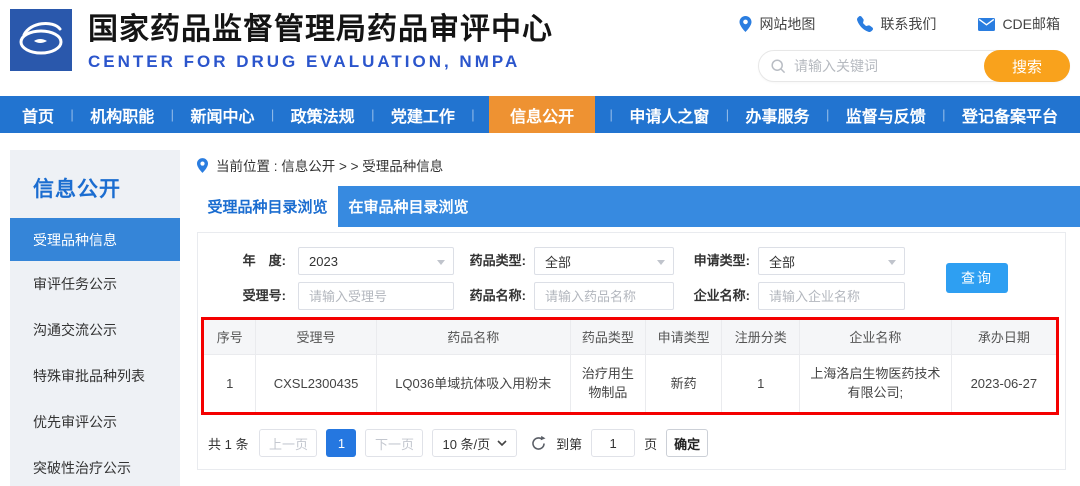 This screenshot has width=1080, height=486. What do you see at coordinates (228, 444) in the screenshot?
I see `total-count: 共 1 条` at bounding box center [228, 444].